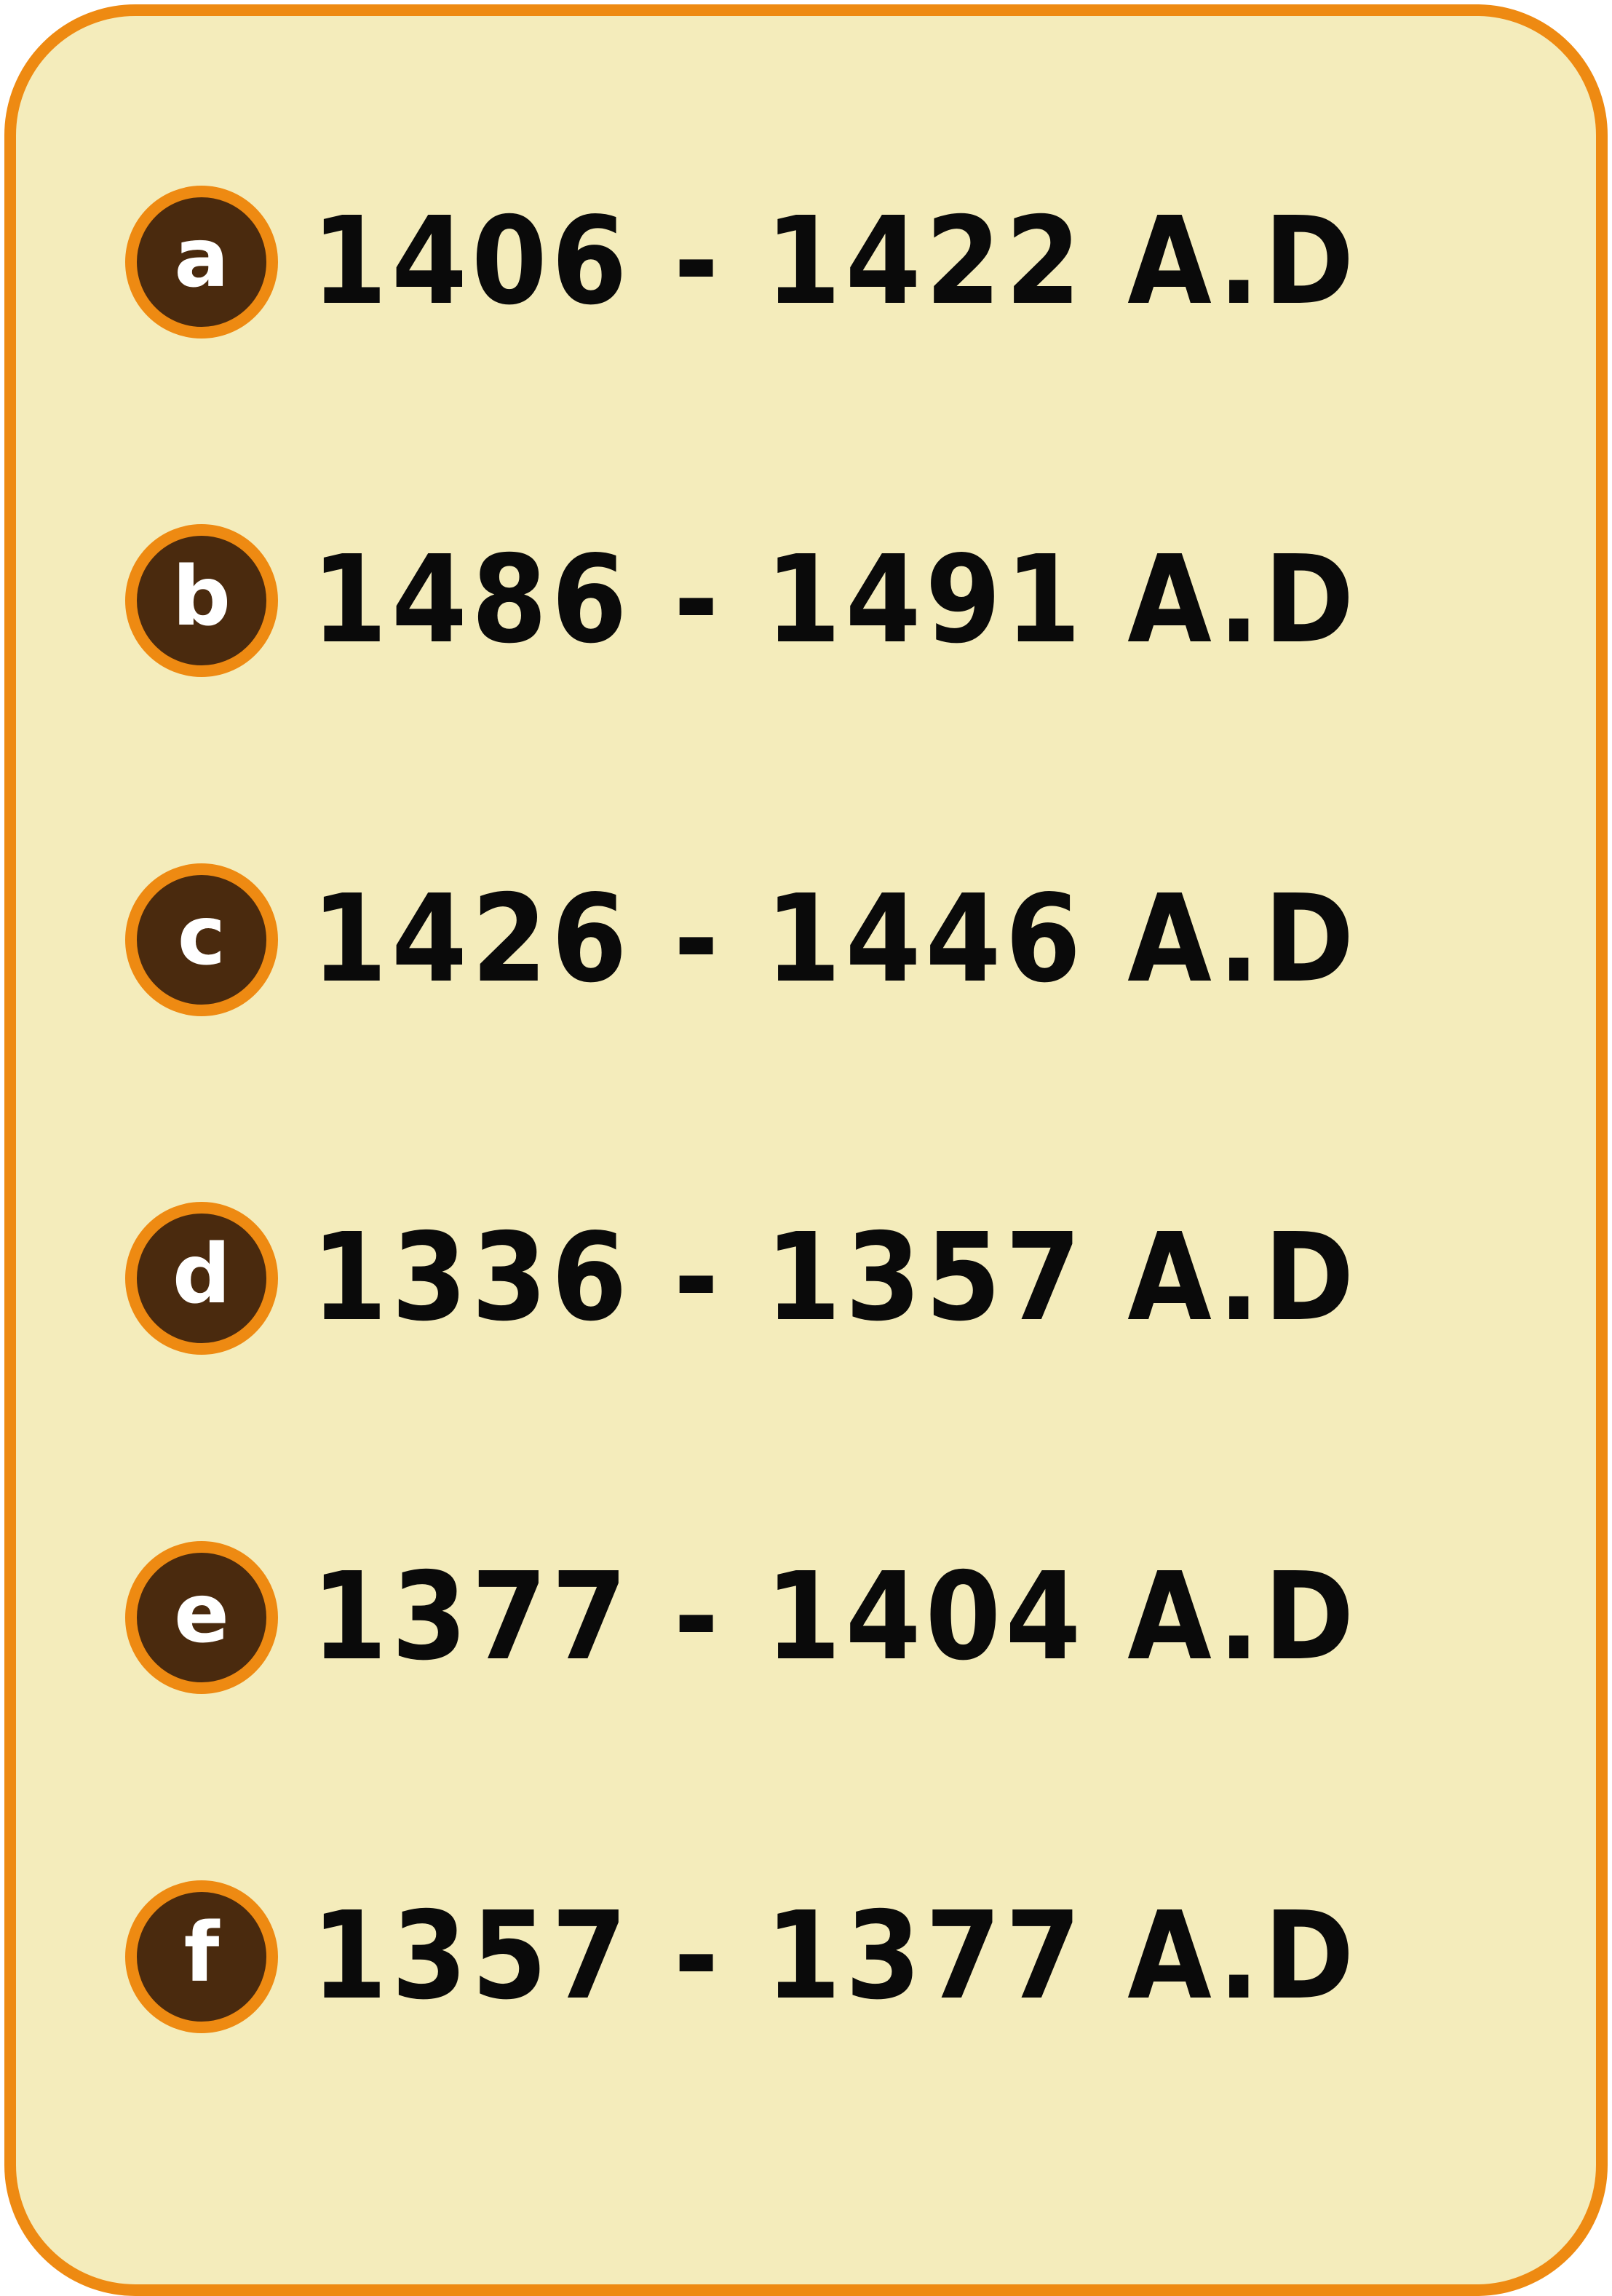 This screenshot has width=1612, height=2296. What do you see at coordinates (835, 262) in the screenshot?
I see `option-date-range: 1406 - 1422 A.D` at bounding box center [835, 262].